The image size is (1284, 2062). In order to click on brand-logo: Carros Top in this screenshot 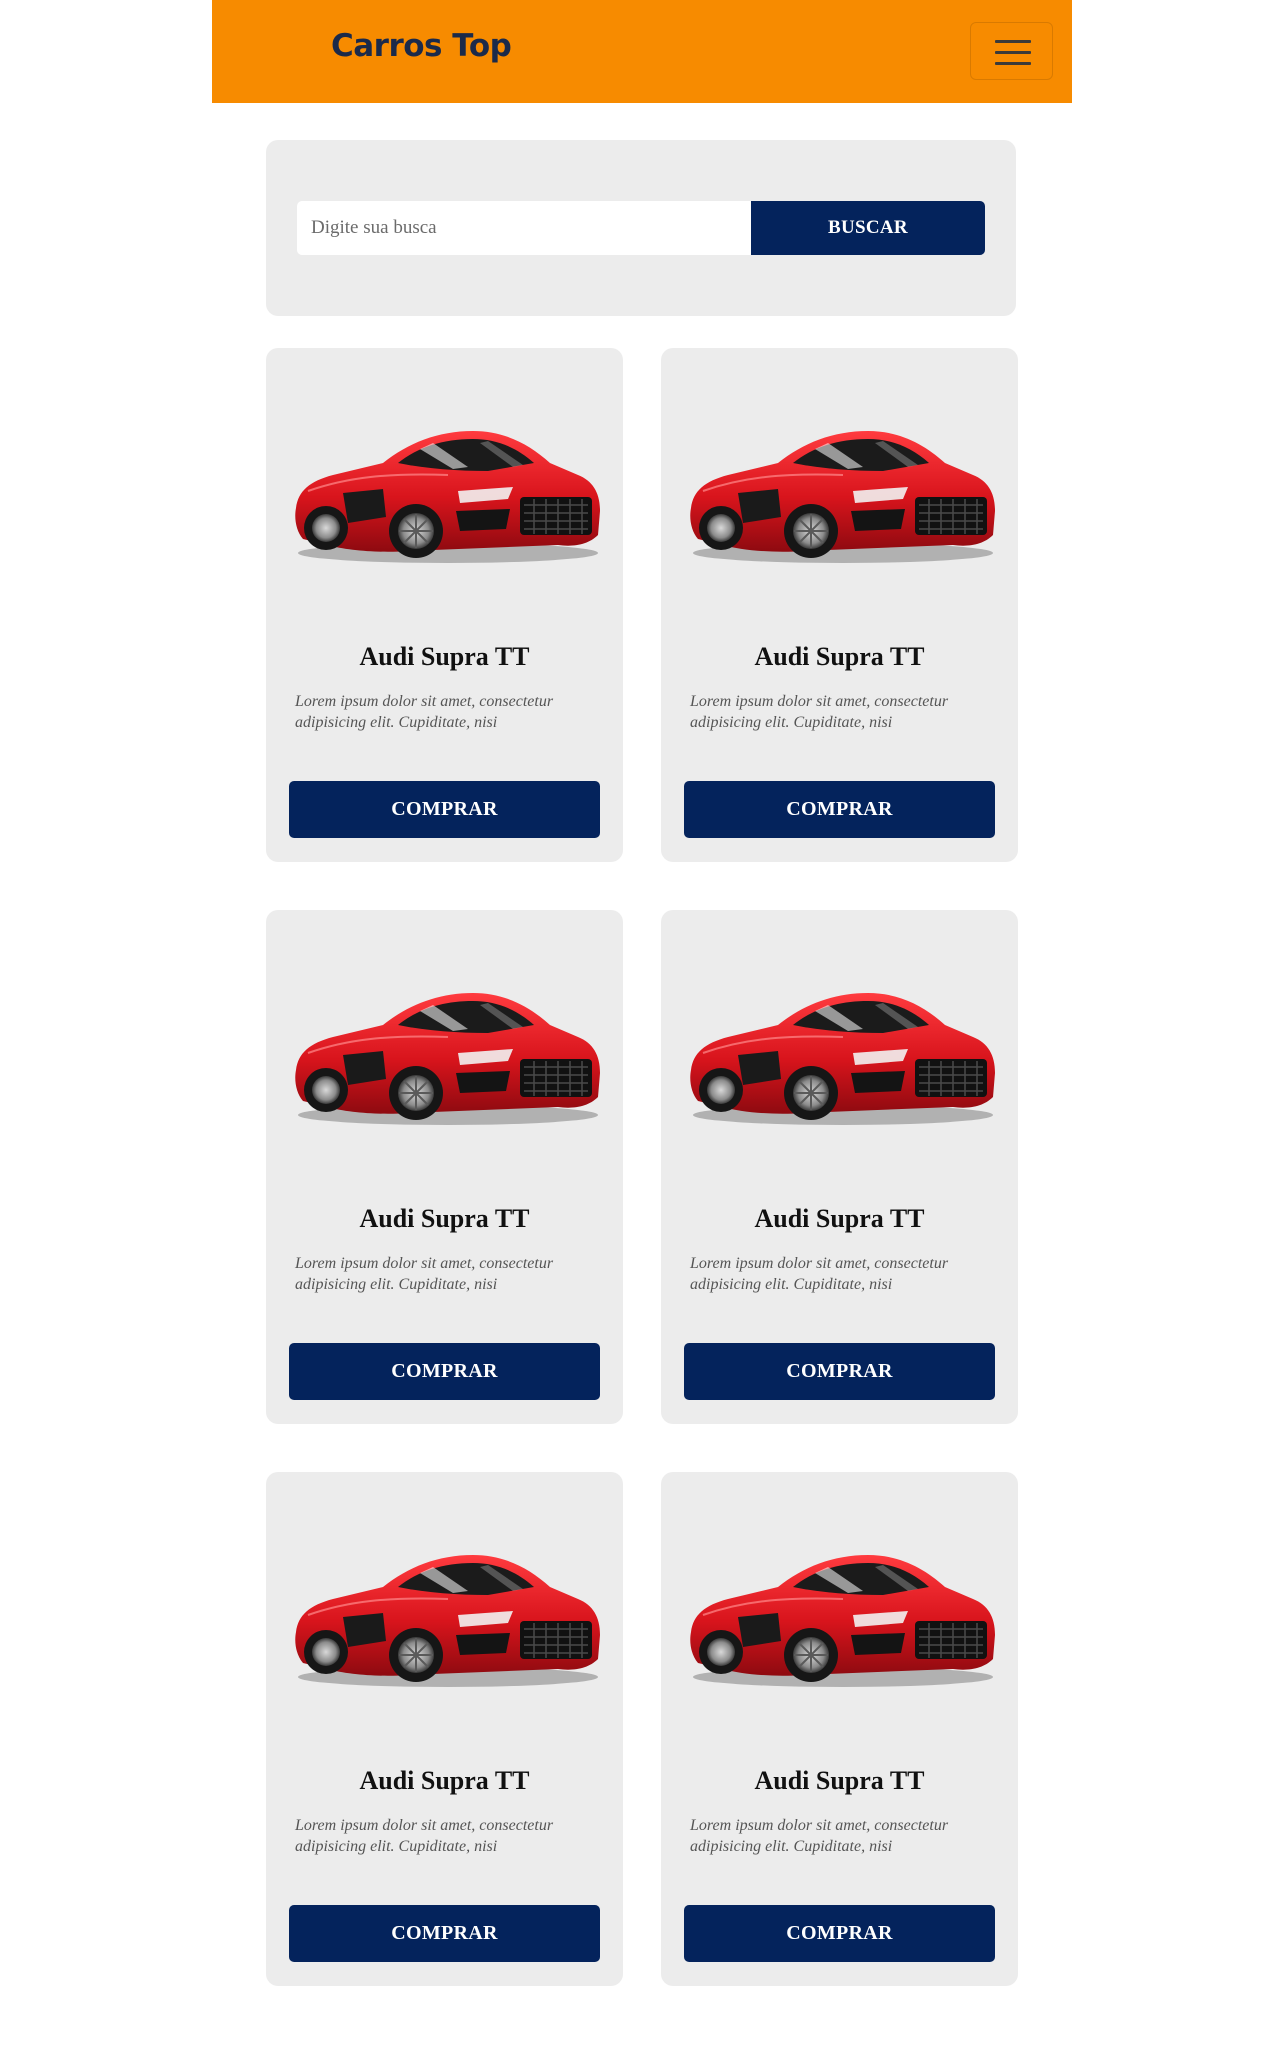, I will do `click(421, 46)`.